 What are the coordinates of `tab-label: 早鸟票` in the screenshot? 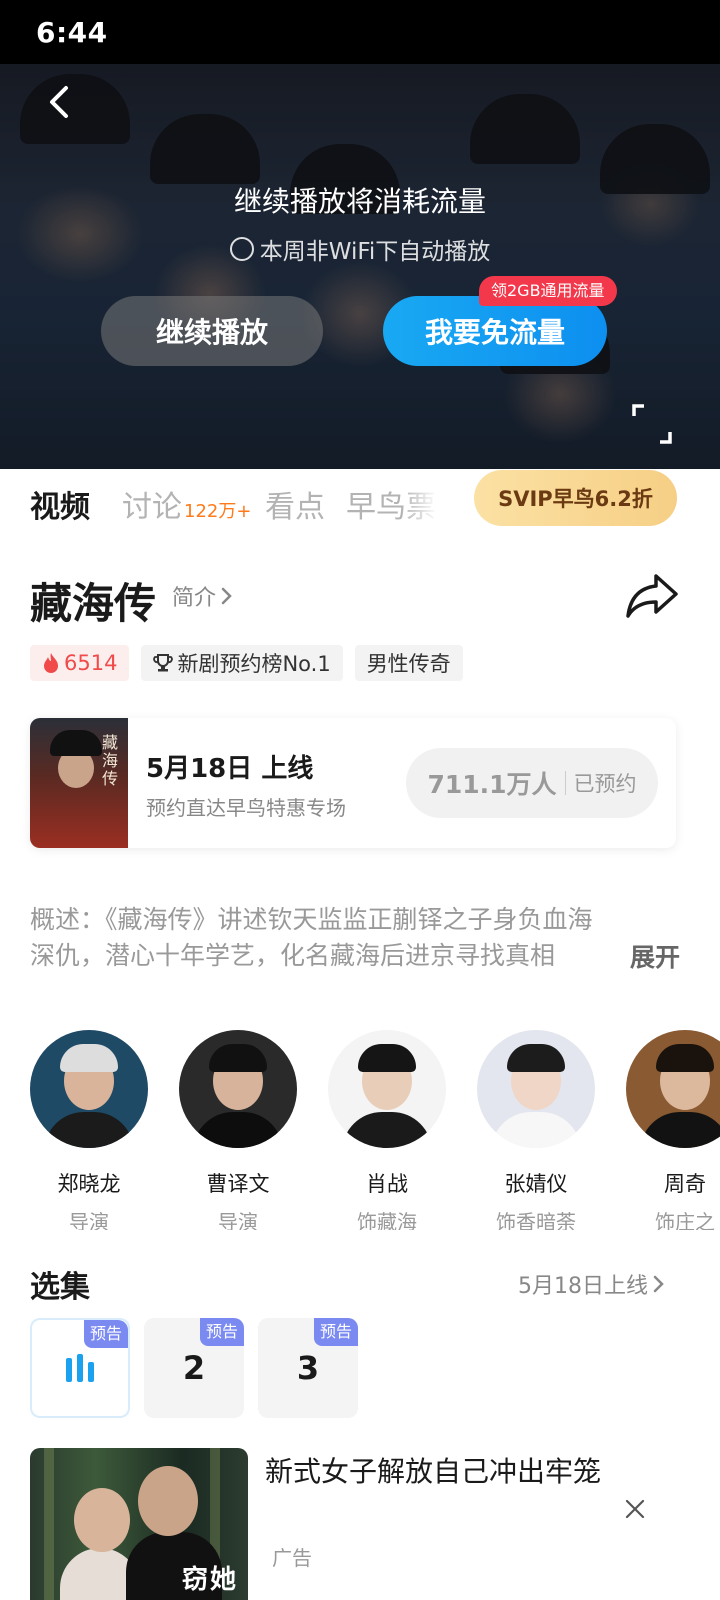 It's located at (391, 507).